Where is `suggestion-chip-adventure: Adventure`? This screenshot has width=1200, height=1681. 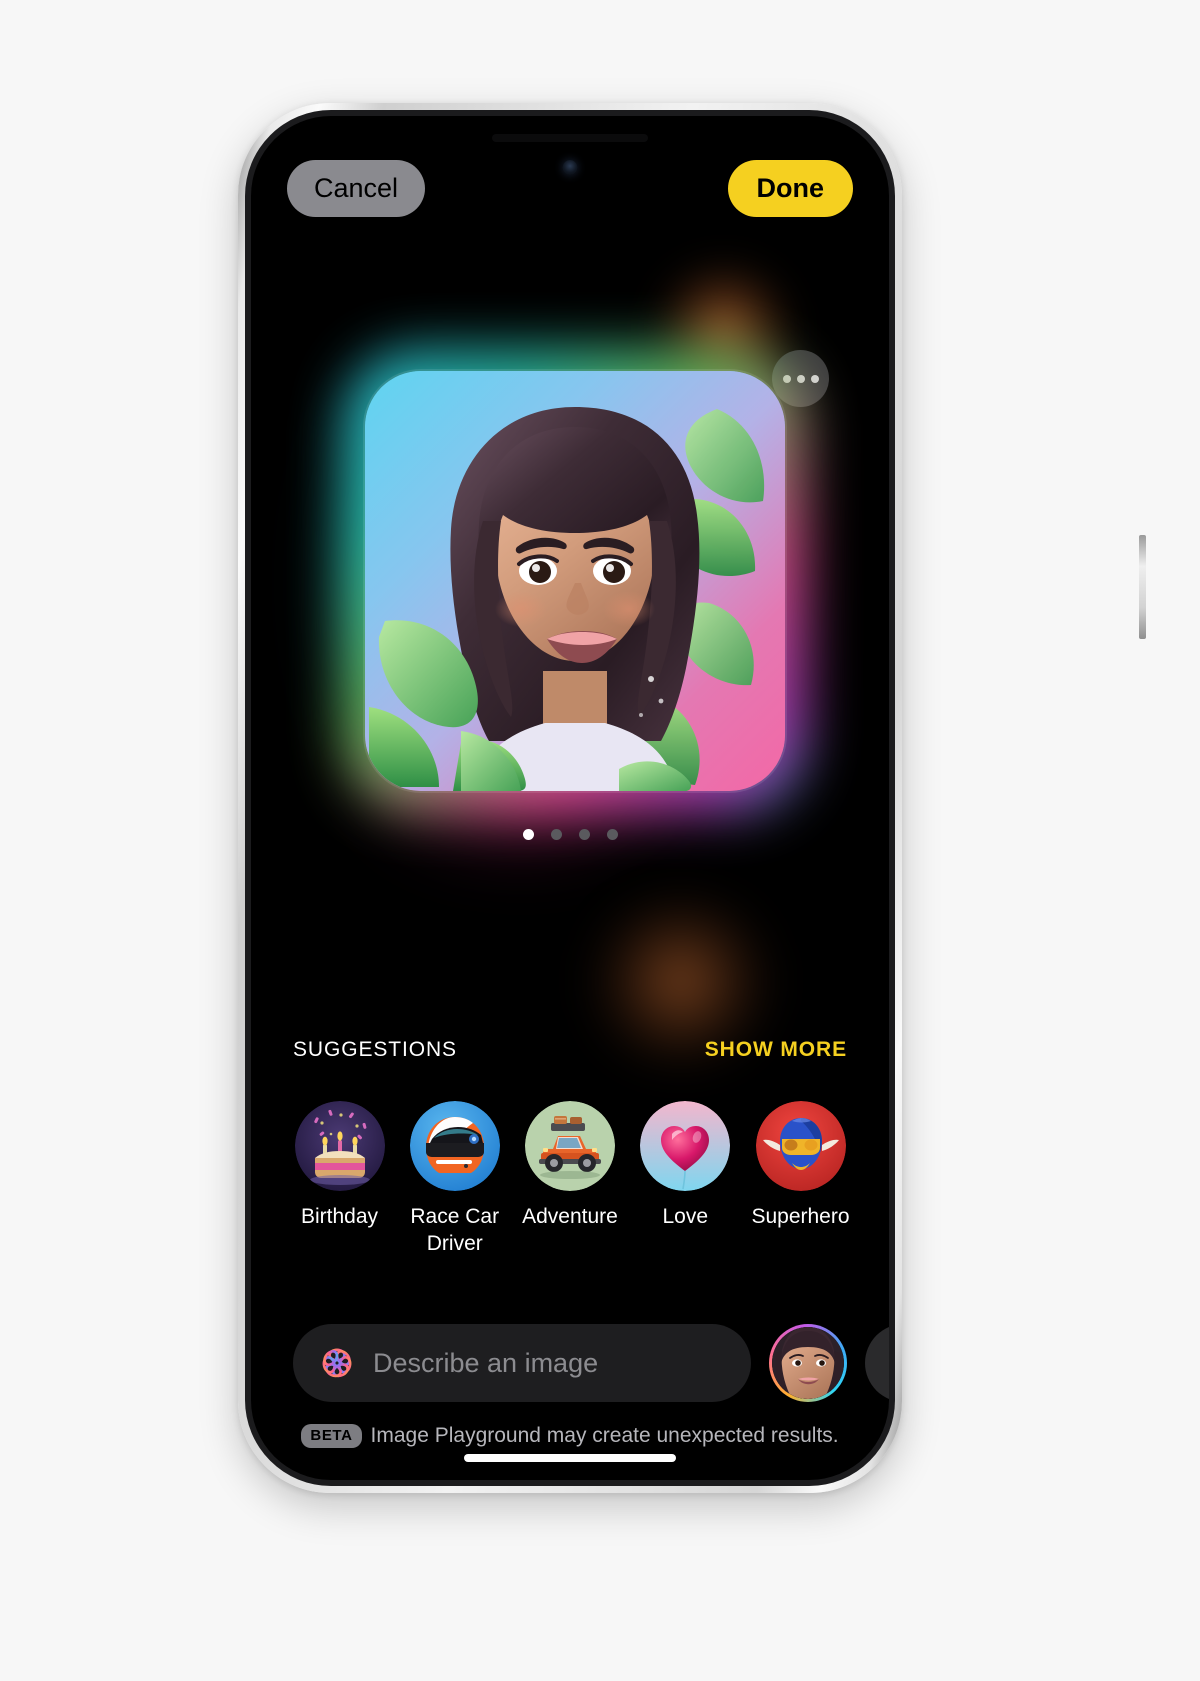 suggestion-chip-adventure: Adventure is located at coordinates (570, 1166).